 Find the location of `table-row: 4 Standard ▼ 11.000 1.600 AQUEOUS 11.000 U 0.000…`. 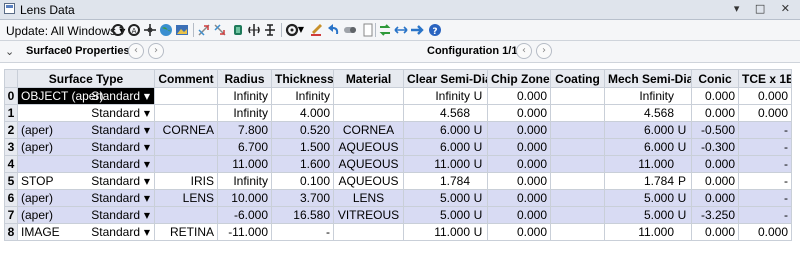

table-row: 4 Standard ▼ 11.000 1.600 AQUEOUS 11.000 U 0.000… is located at coordinates (398, 164).